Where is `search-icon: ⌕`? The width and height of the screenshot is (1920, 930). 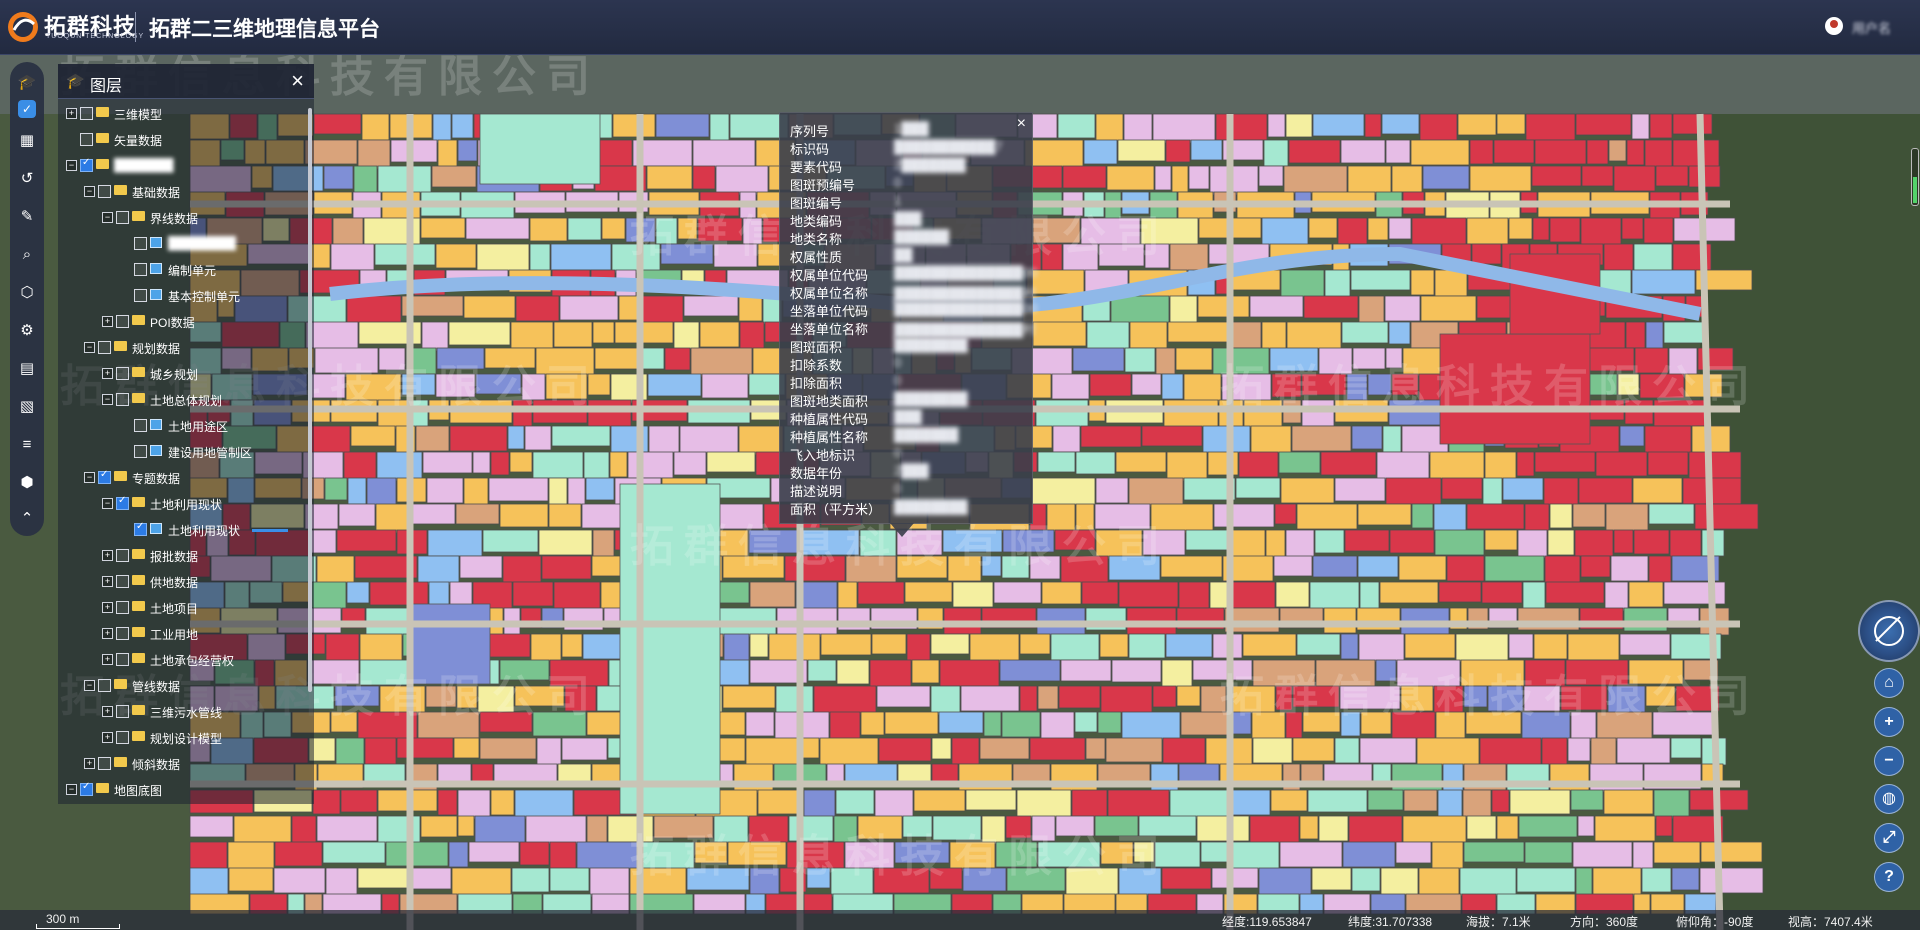
search-icon: ⌕ is located at coordinates (27, 255).